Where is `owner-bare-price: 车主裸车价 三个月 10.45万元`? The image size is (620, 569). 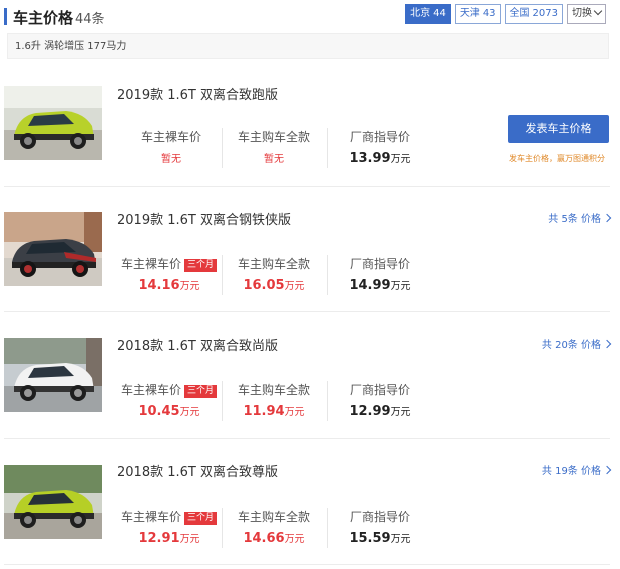
owner-bare-price: 车主裸车价 三个月 10.45万元 is located at coordinates (169, 400).